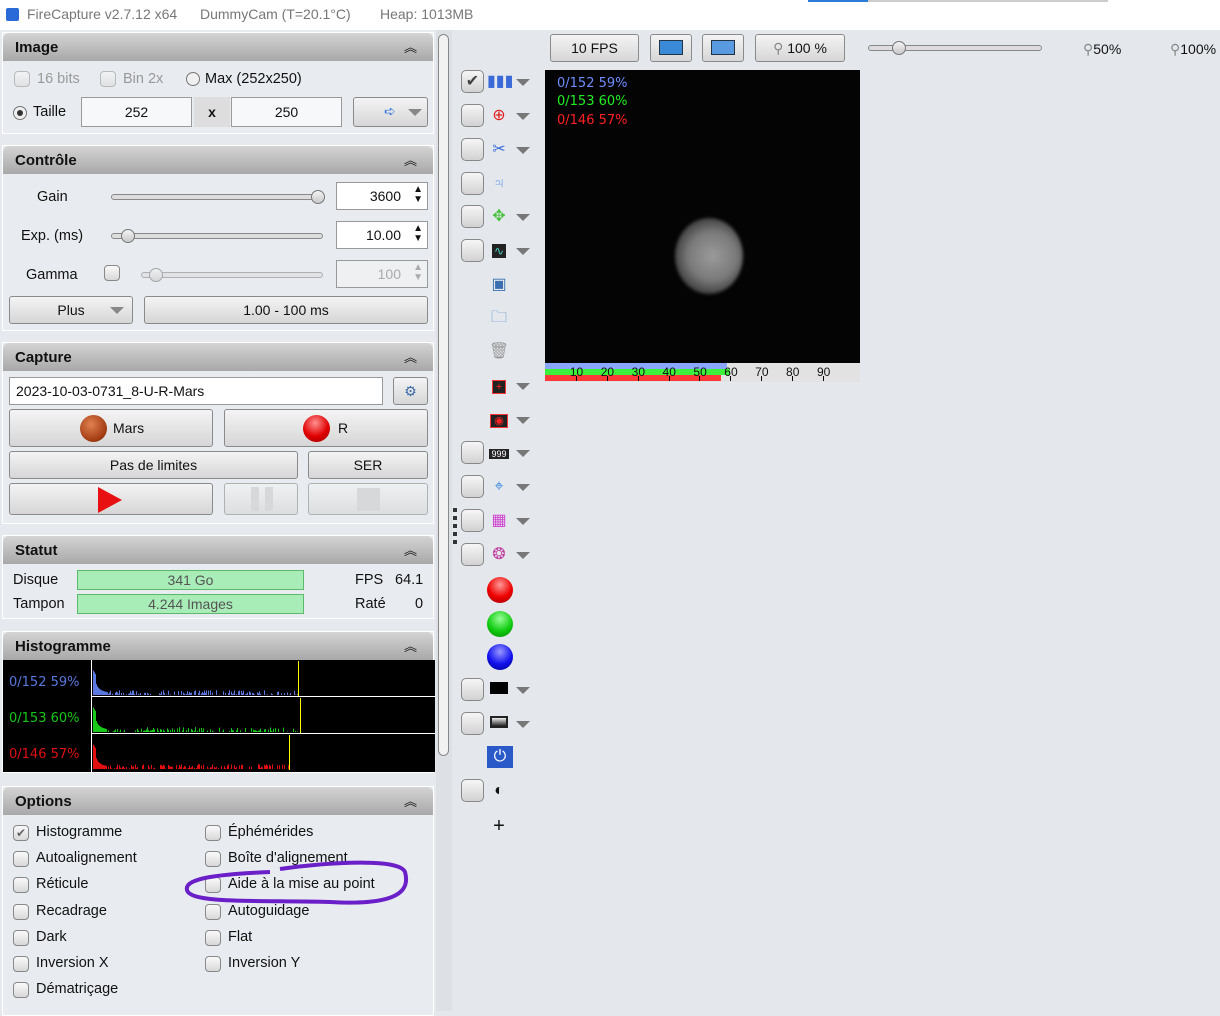 The width and height of the screenshot is (1220, 1016). What do you see at coordinates (51, 937) in the screenshot?
I see `option-label: Dark` at bounding box center [51, 937].